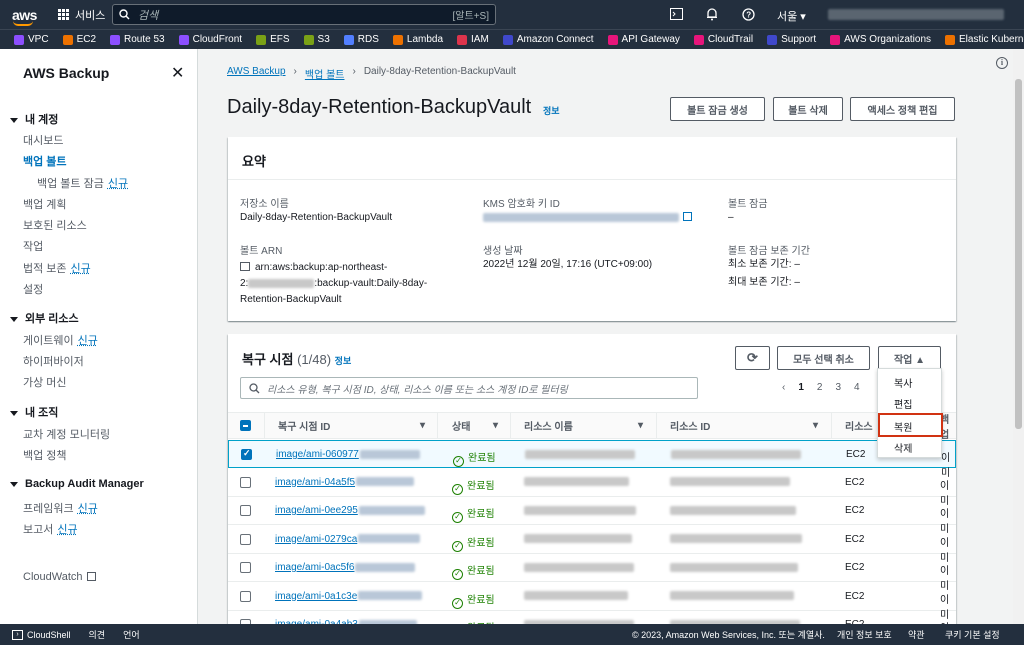 The height and width of the screenshot is (645, 1024). Describe the element at coordinates (60, 340) in the screenshot. I see `sidebar-item-gateway: 게이트웨이 신규` at that location.